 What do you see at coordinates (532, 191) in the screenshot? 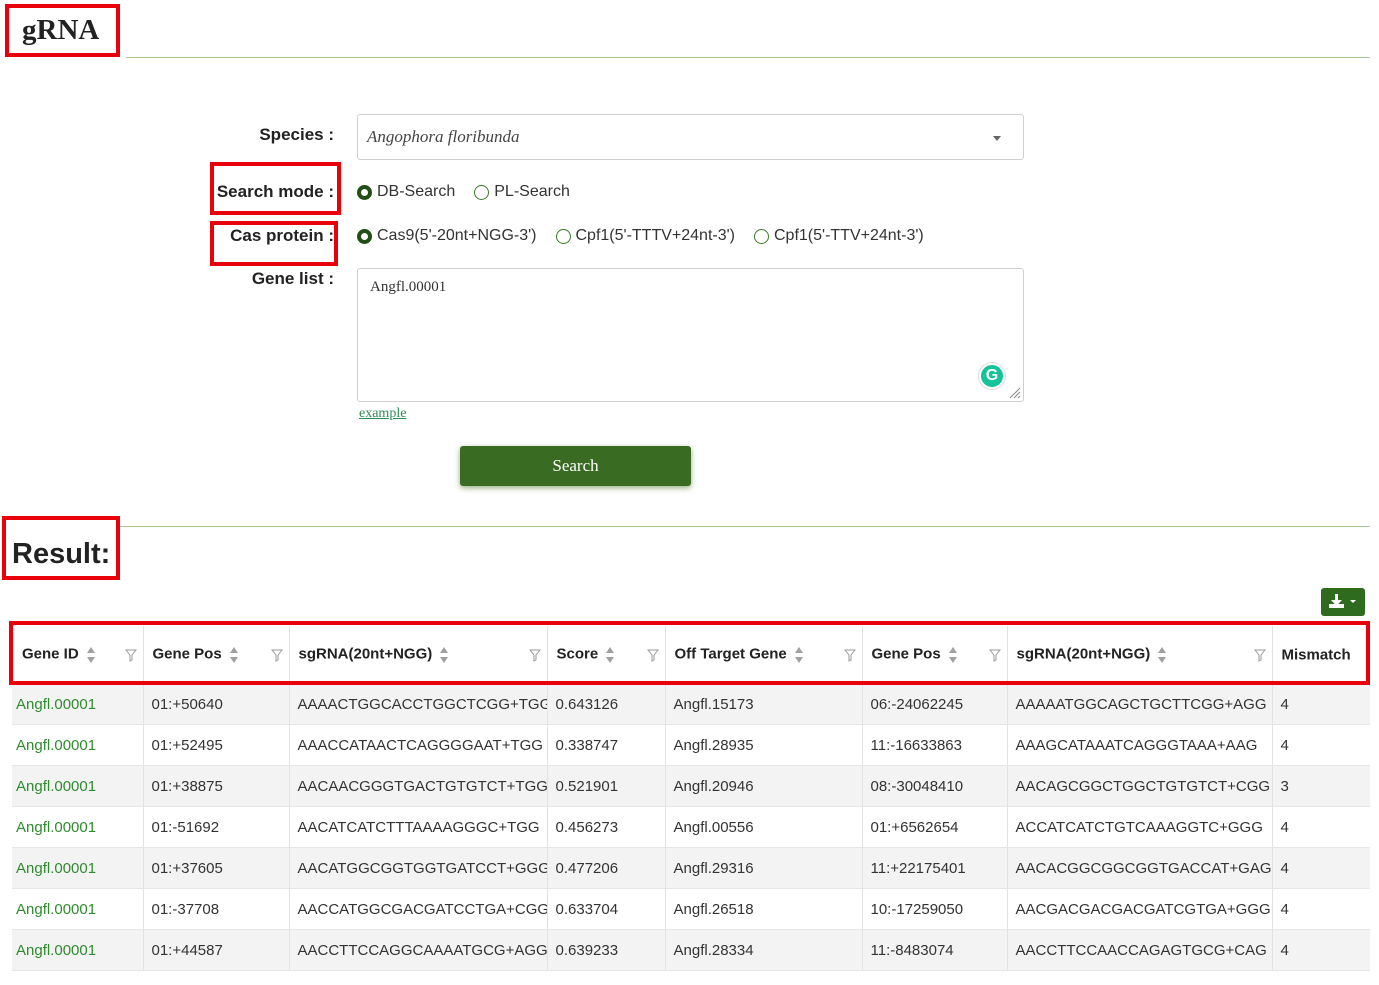
I see `radio-pl-search-label: PL-Search` at bounding box center [532, 191].